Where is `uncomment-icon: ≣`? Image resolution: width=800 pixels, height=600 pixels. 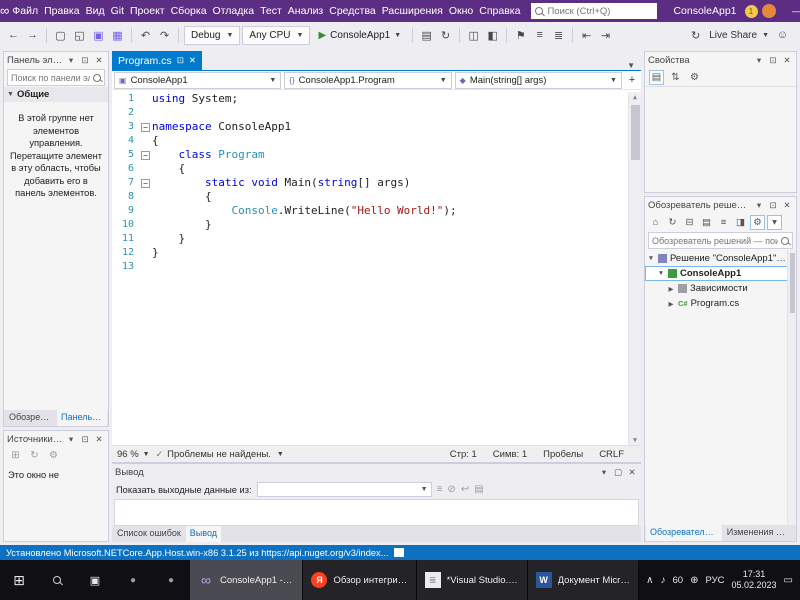 uncomment-icon: ≣ is located at coordinates (558, 35).